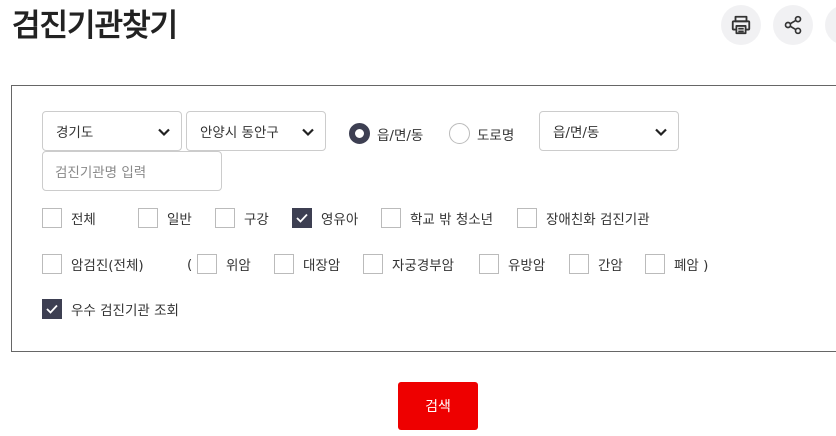 The height and width of the screenshot is (436, 836). I want to click on institution-name-input: 검진기관명 입력, so click(132, 171).